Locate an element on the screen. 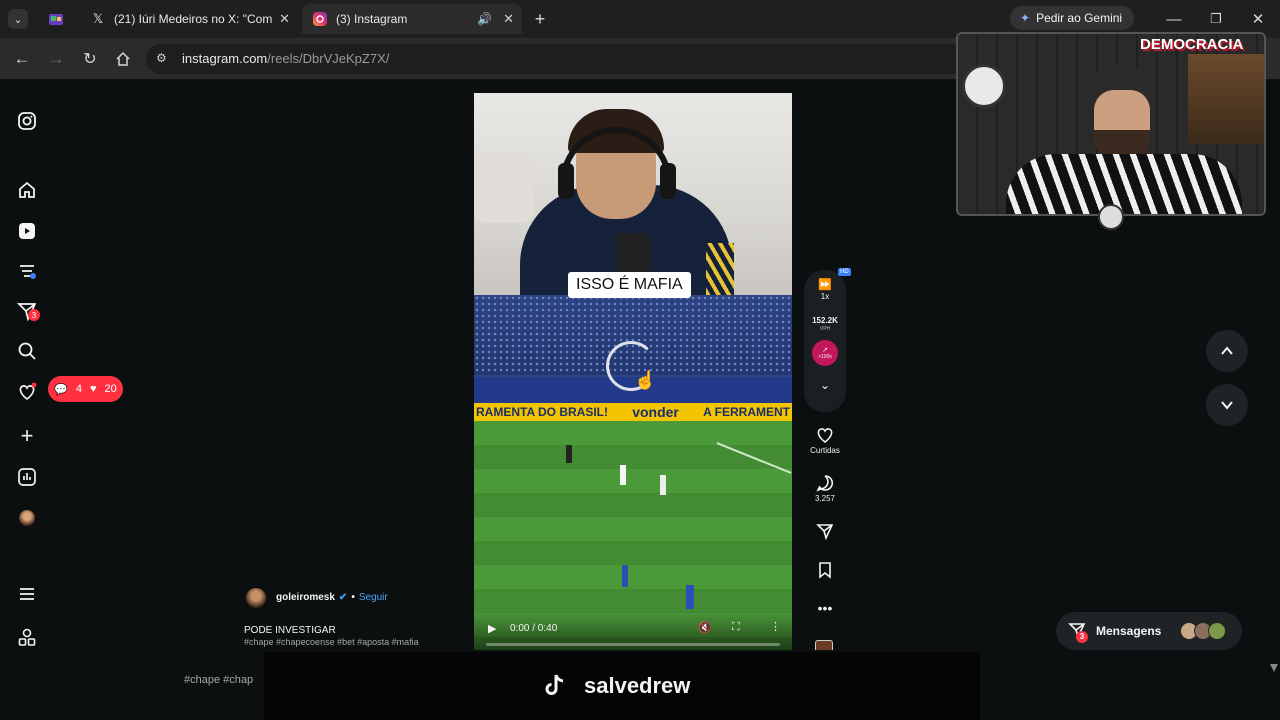  previous-reel-button is located at coordinates (1227, 351).